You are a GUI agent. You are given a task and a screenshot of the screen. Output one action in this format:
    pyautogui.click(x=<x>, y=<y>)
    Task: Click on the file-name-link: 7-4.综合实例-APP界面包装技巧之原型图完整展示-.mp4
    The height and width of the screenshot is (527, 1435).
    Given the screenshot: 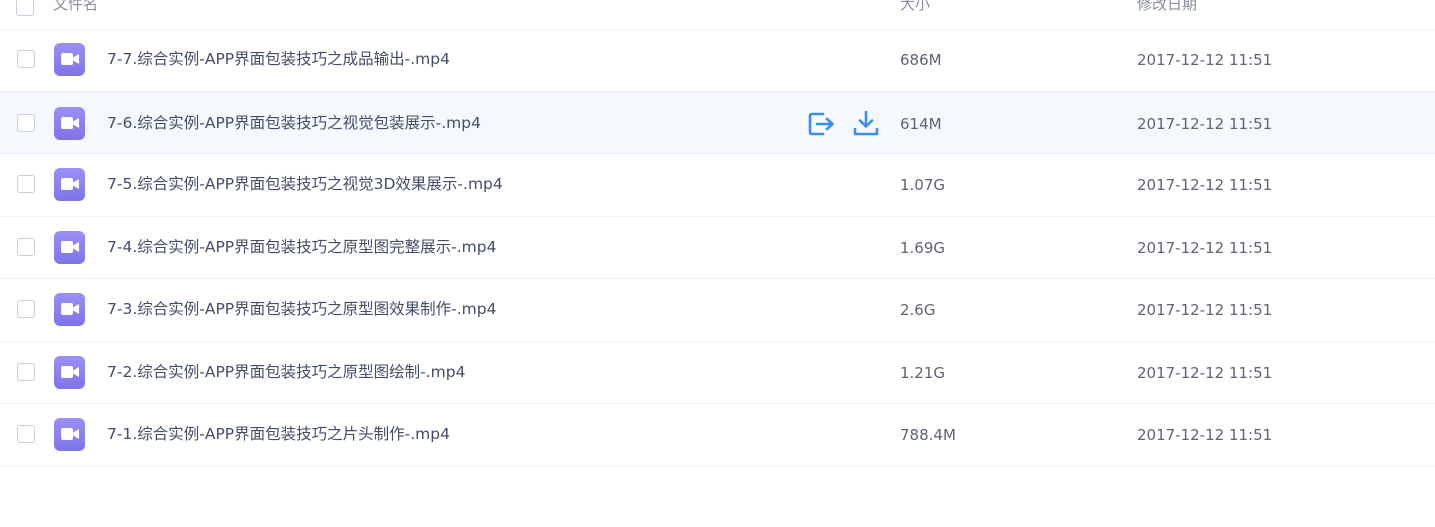 What is the action you would take?
    pyautogui.click(x=301, y=247)
    